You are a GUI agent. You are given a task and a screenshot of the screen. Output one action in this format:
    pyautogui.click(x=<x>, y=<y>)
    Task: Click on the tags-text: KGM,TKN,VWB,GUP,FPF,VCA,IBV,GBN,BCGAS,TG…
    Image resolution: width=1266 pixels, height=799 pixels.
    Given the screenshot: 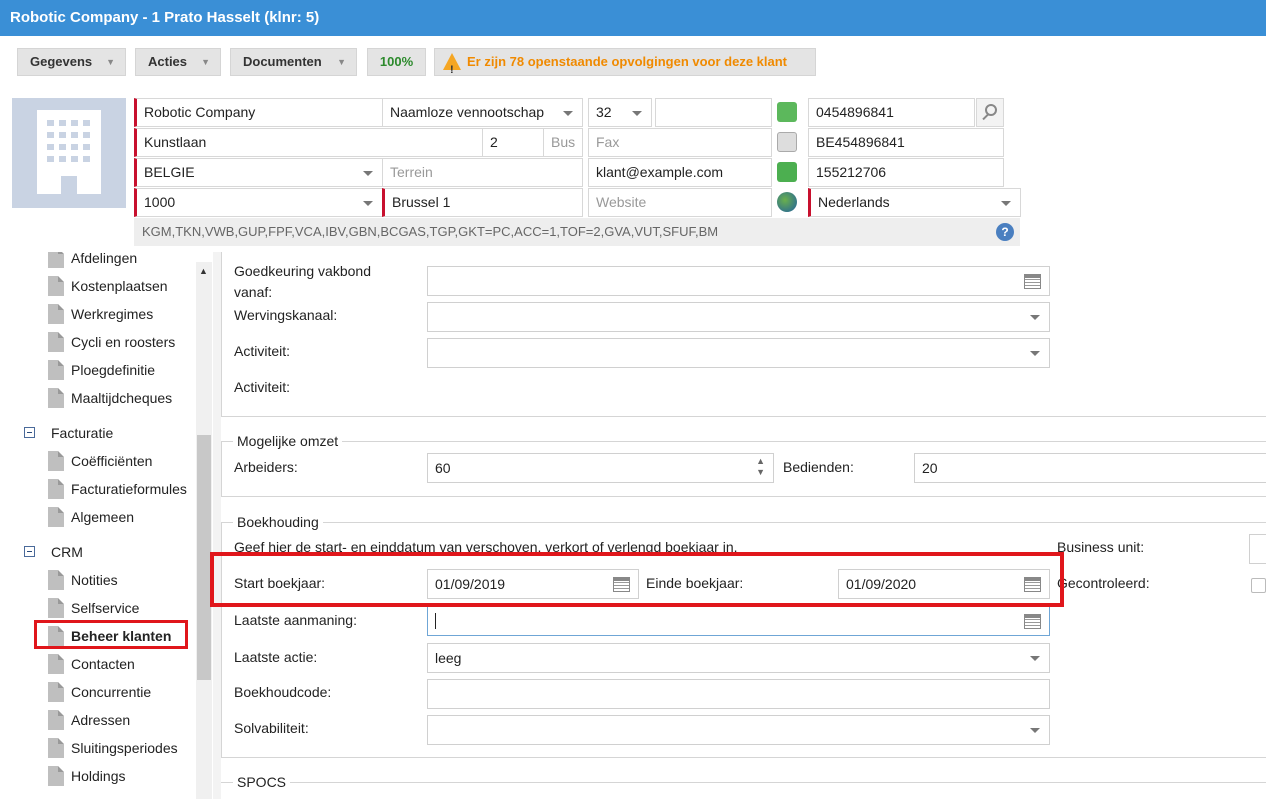 What is the action you would take?
    pyautogui.click(x=430, y=231)
    